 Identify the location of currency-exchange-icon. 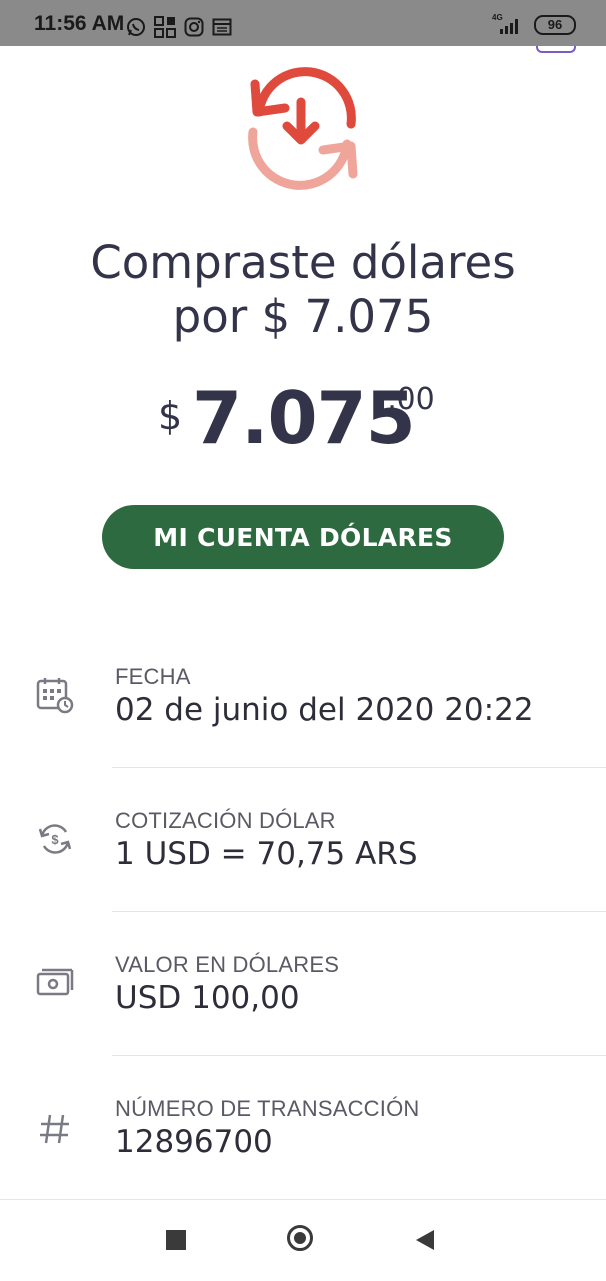
(303, 128).